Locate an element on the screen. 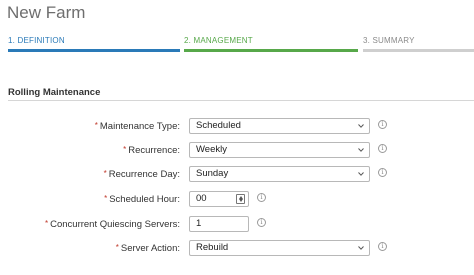 This screenshot has height=275, width=474. step-management-label: 2. MANAGEMENT is located at coordinates (218, 40).